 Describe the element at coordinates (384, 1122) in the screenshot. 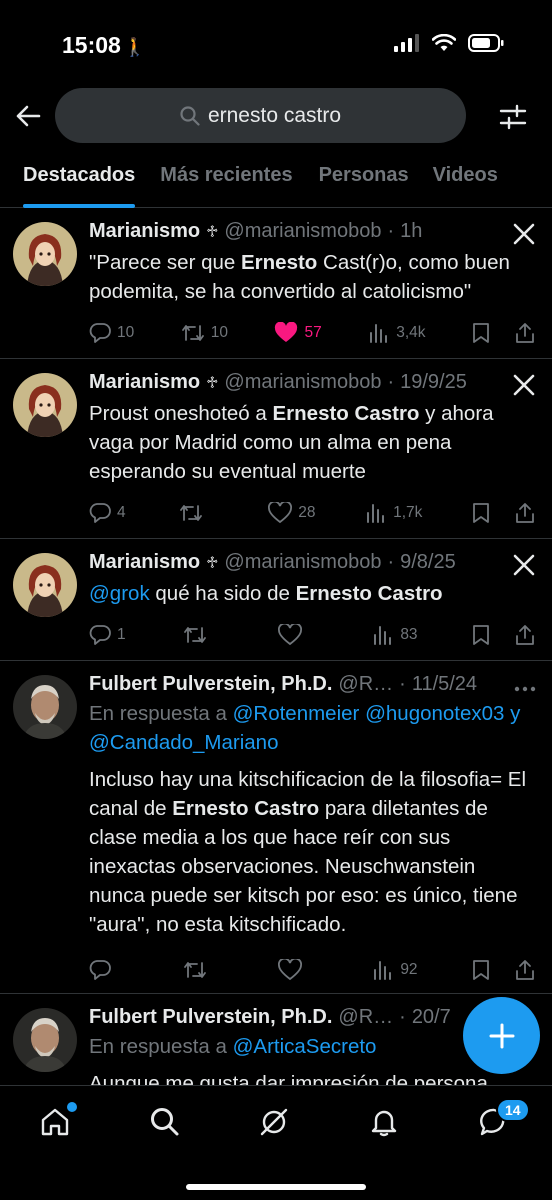

I see `nav-notifications` at that location.